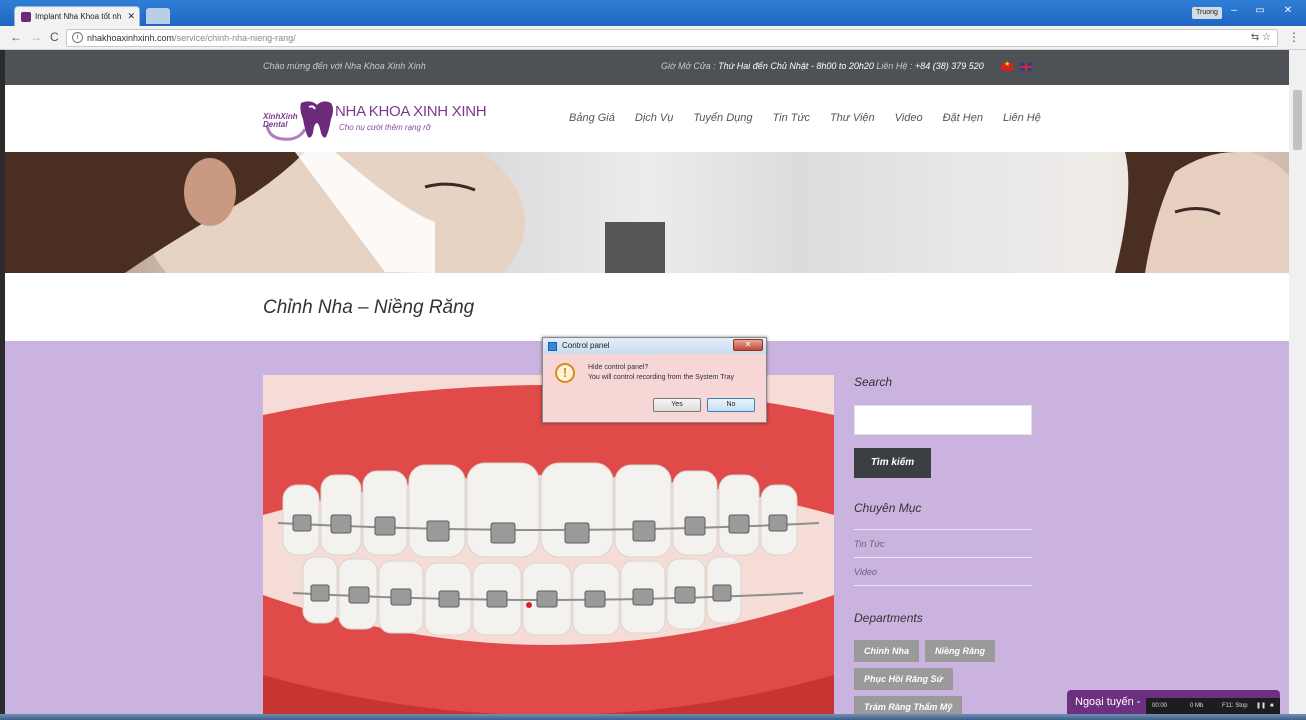 The image size is (1306, 720). What do you see at coordinates (1234, 11) in the screenshot?
I see `minimize-icon: –` at bounding box center [1234, 11].